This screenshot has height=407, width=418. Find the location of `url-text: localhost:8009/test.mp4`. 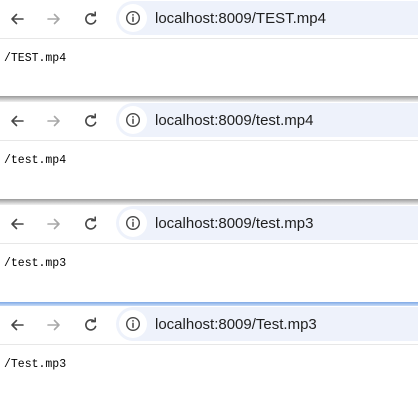

url-text: localhost:8009/test.mp4 is located at coordinates (234, 120).